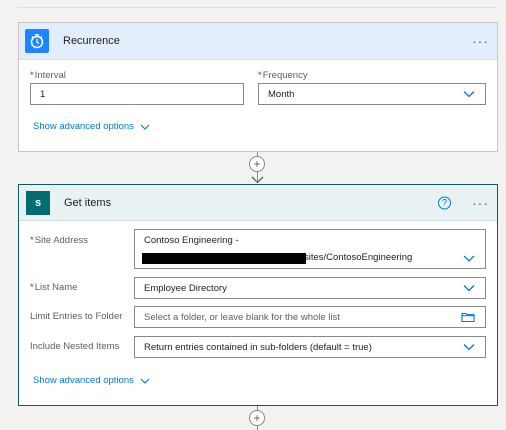  Describe the element at coordinates (281, 94) in the screenshot. I see `frequency-value: Month` at that location.